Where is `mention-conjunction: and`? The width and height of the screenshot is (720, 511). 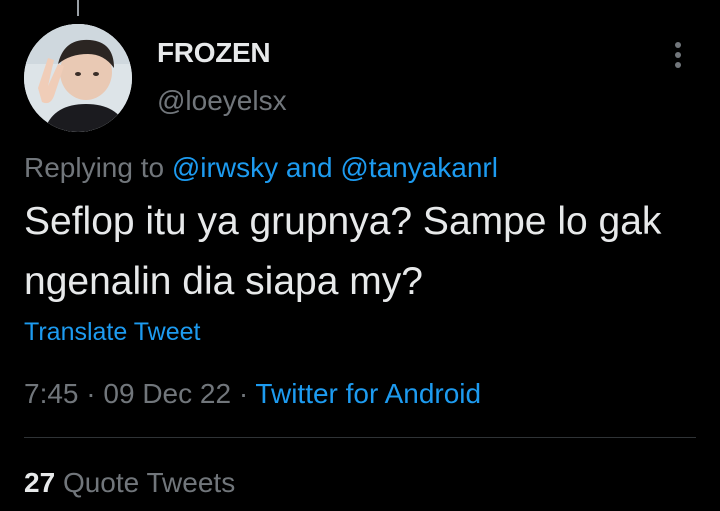 mention-conjunction: and is located at coordinates (309, 167).